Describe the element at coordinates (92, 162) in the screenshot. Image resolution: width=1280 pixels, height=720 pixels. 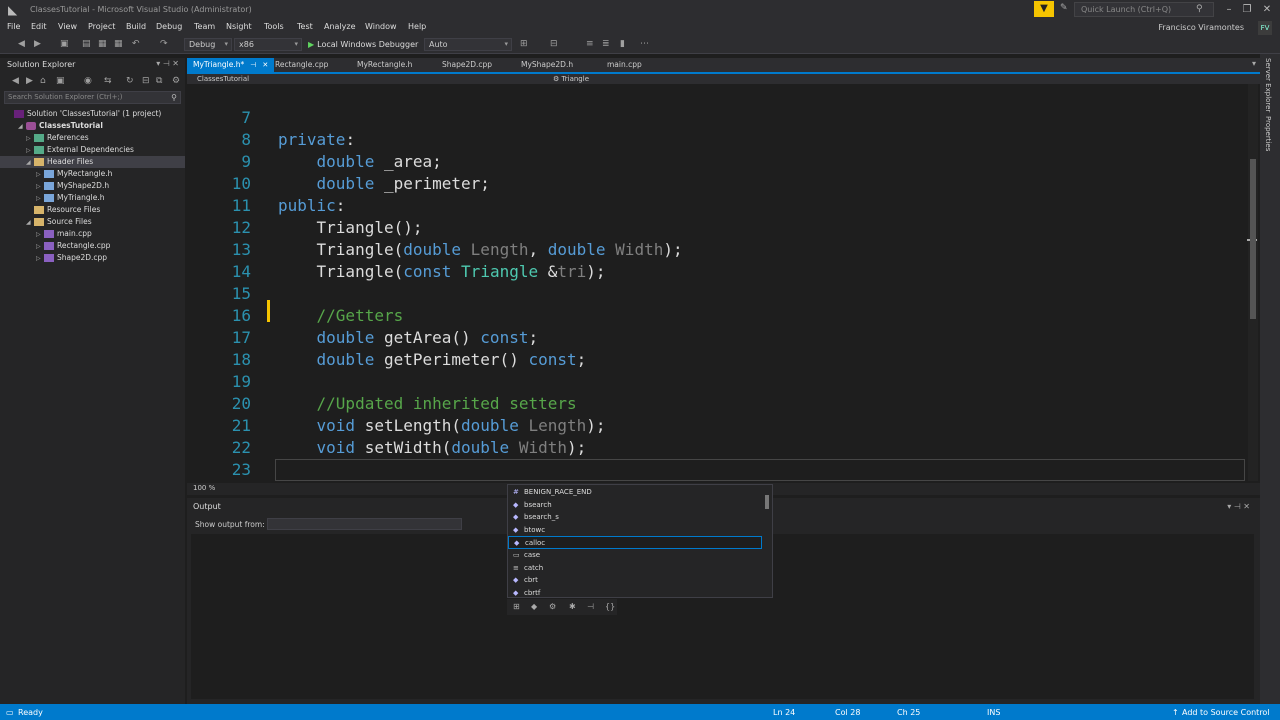
I see `tree-item-header-files: ◢ Header Files` at that location.